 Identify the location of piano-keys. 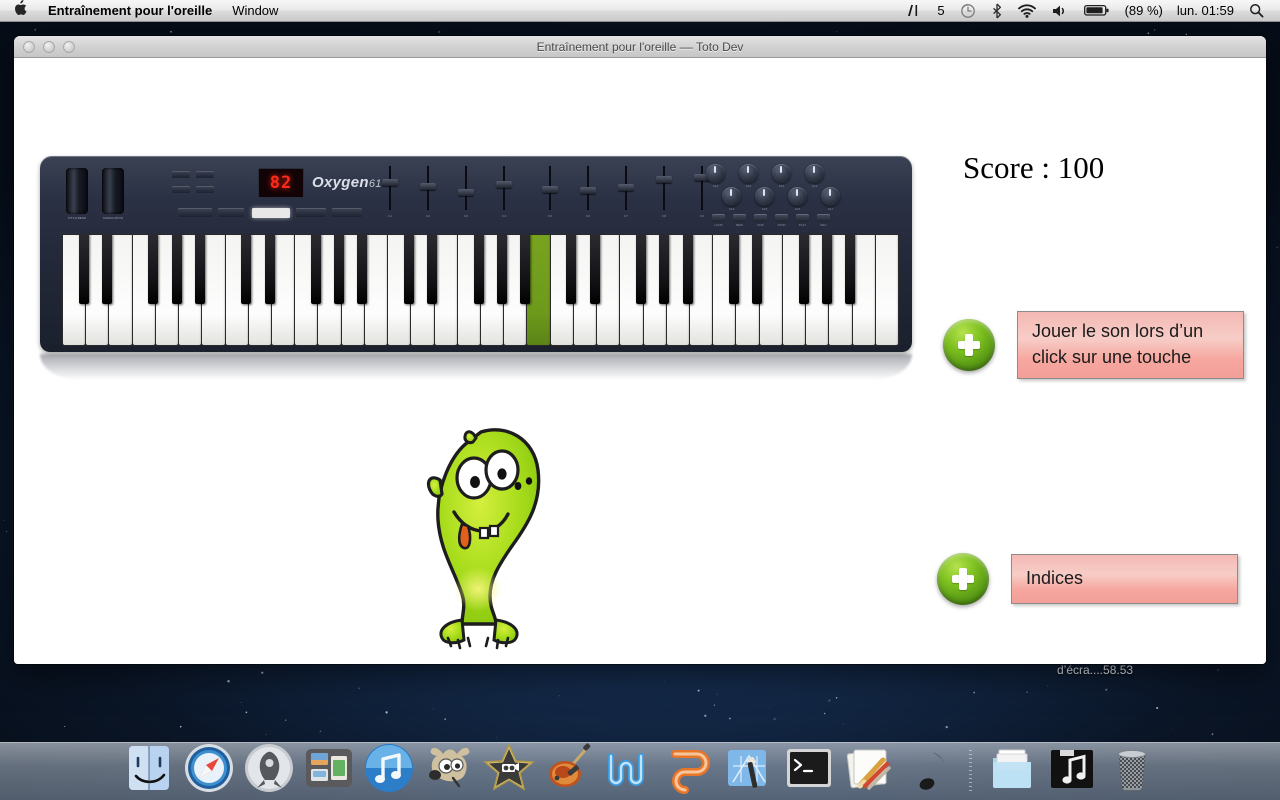
(480, 290).